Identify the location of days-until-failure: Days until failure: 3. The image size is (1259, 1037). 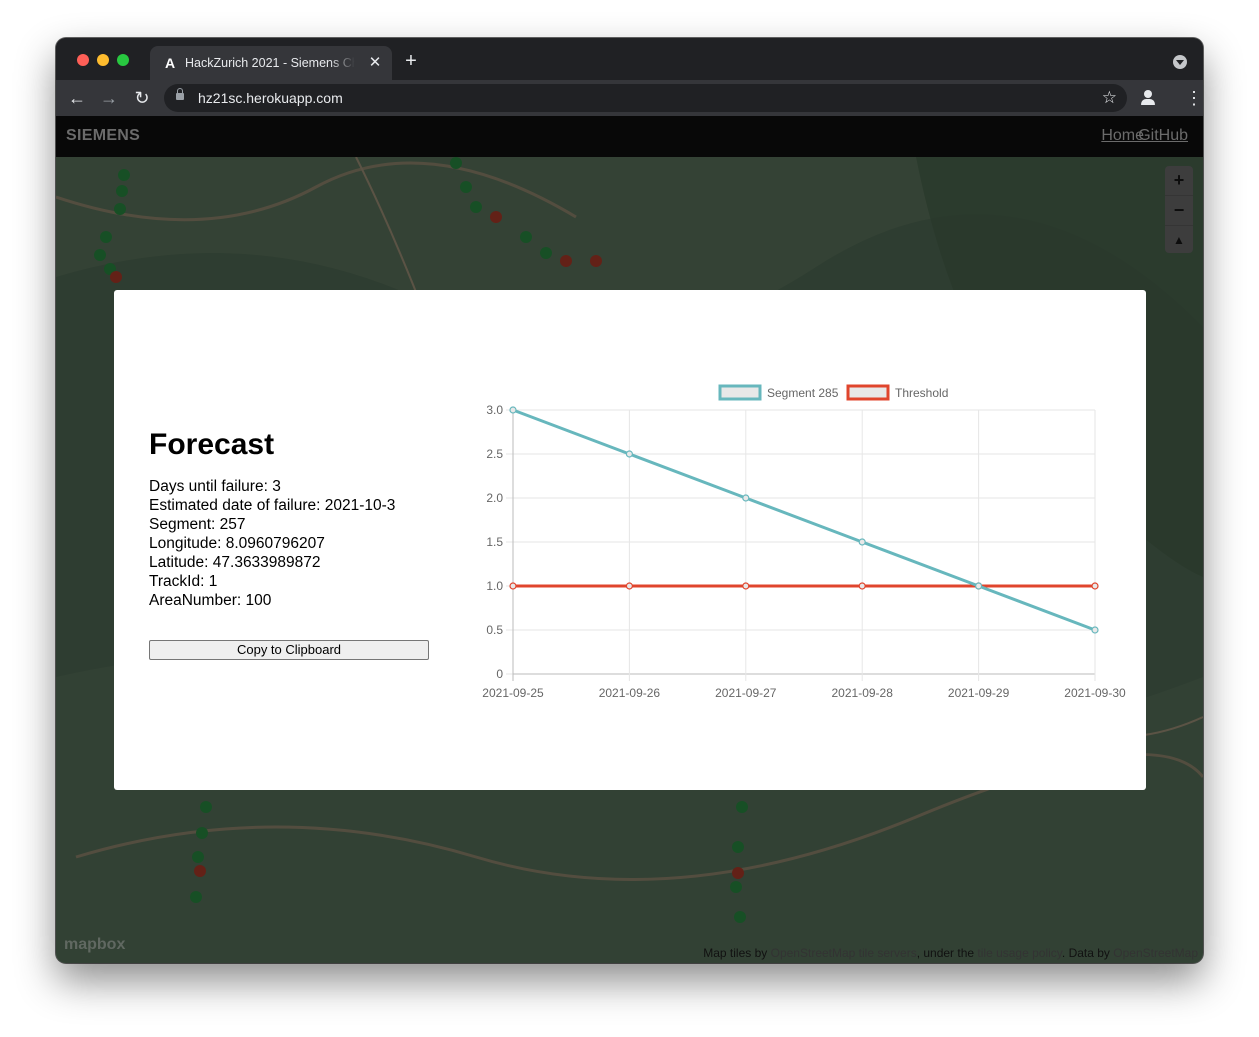
(215, 486).